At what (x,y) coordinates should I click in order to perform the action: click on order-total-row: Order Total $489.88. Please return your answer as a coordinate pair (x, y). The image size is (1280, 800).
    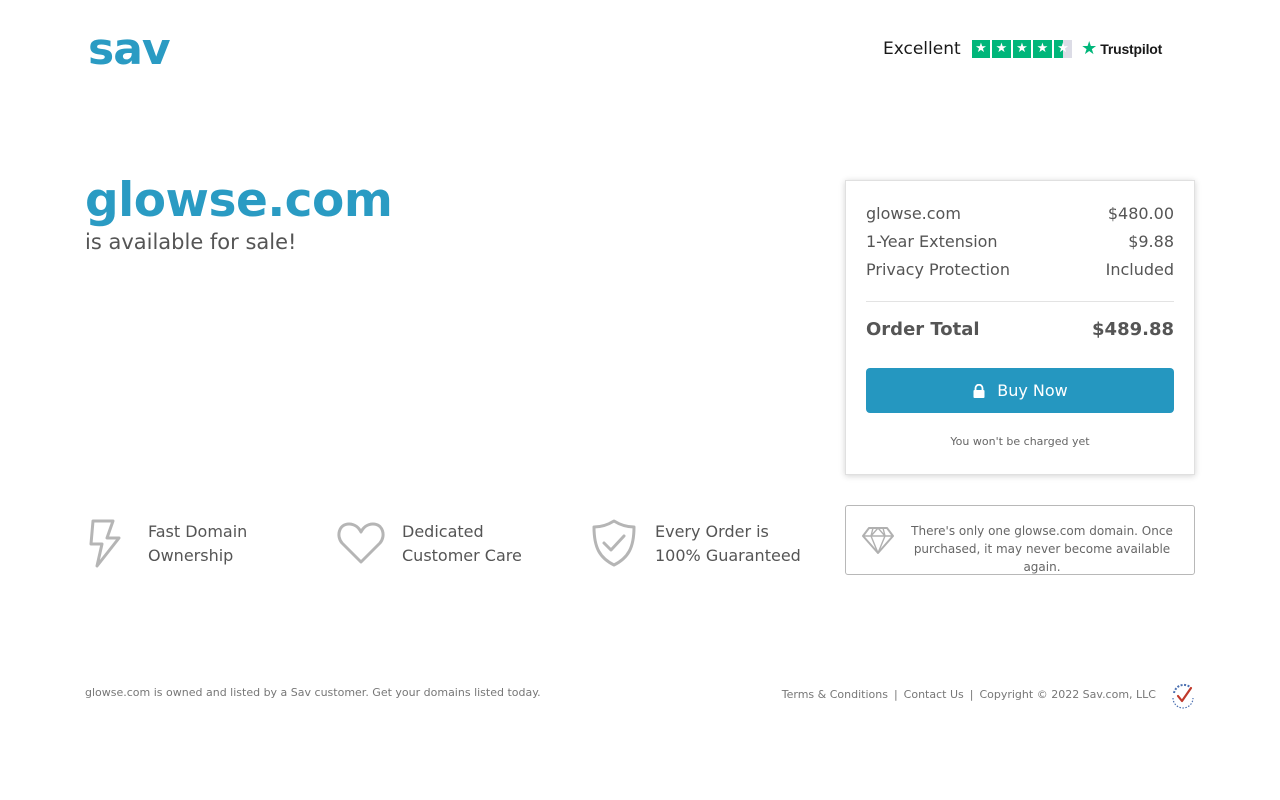
    Looking at the image, I should click on (1020, 329).